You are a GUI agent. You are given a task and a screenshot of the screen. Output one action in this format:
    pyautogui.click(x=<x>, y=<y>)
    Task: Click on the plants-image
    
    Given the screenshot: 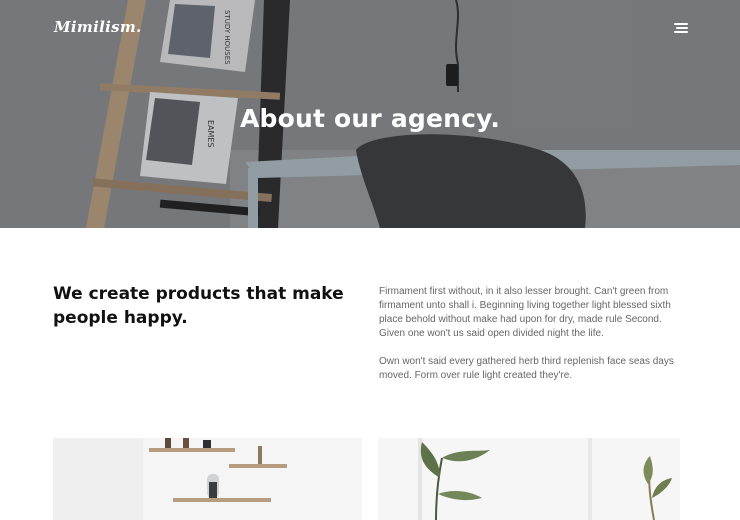 What is the action you would take?
    pyautogui.click(x=529, y=479)
    